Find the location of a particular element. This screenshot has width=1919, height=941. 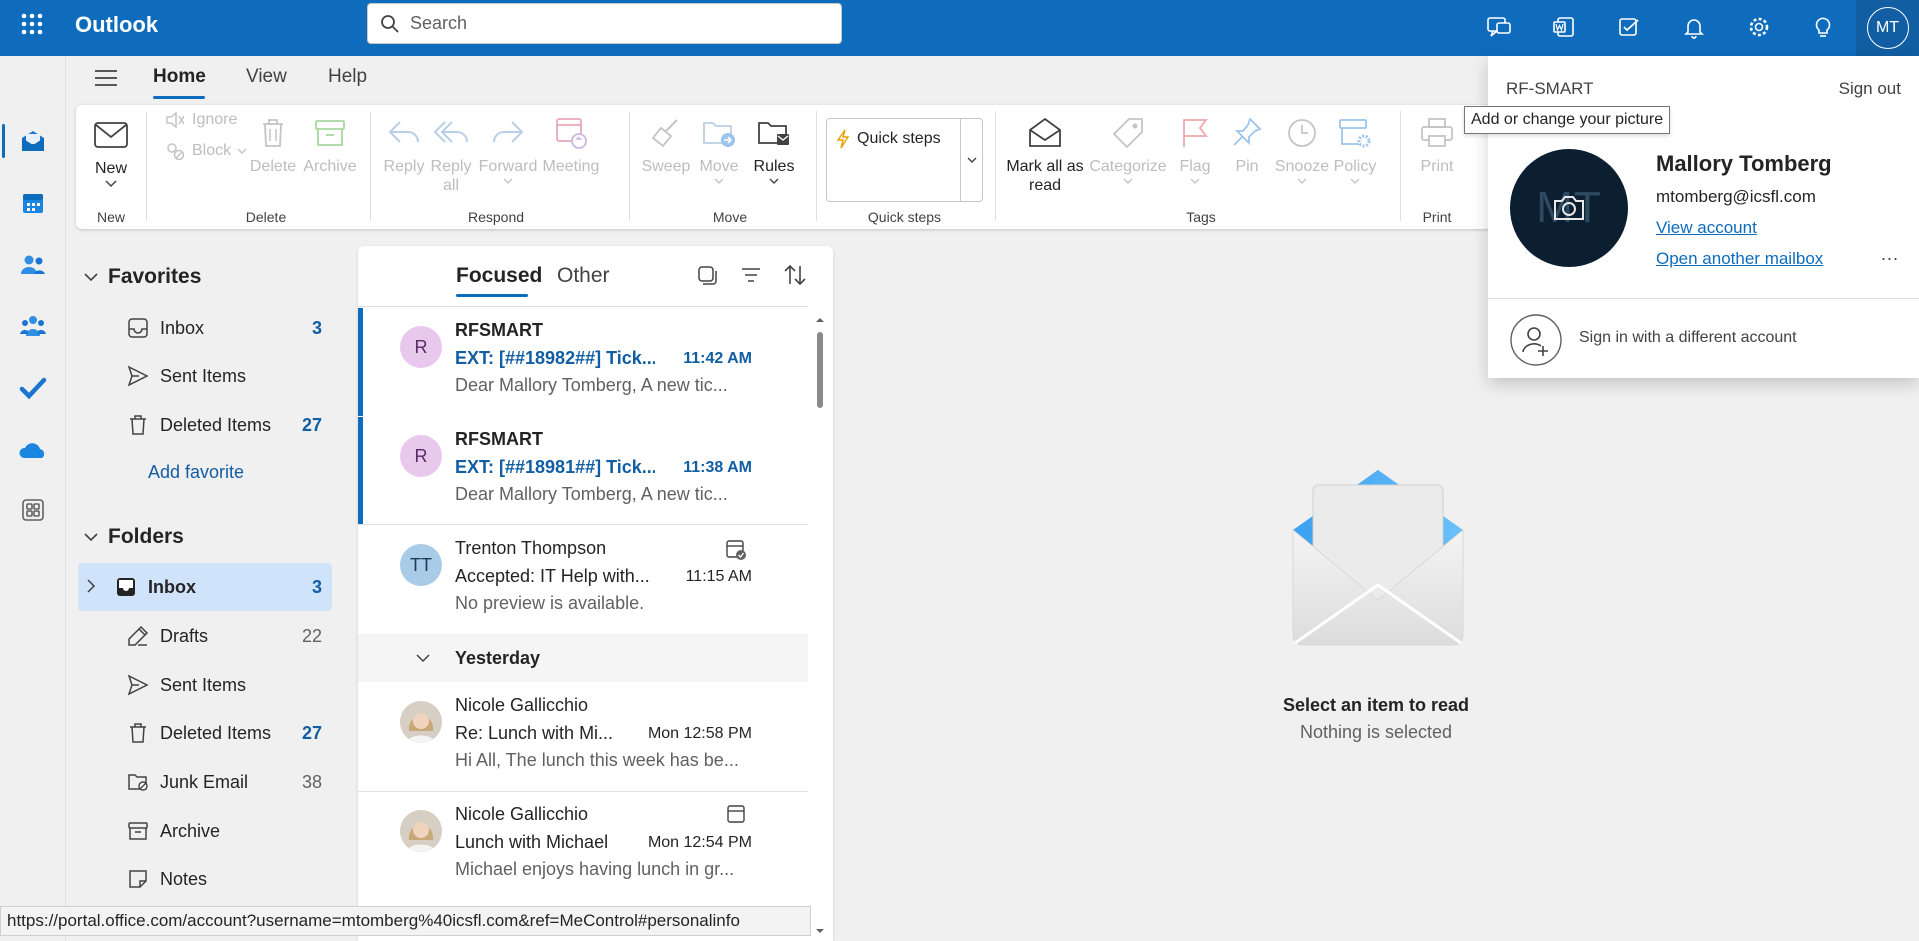

meeting-button: Meeting is located at coordinates (571, 144).